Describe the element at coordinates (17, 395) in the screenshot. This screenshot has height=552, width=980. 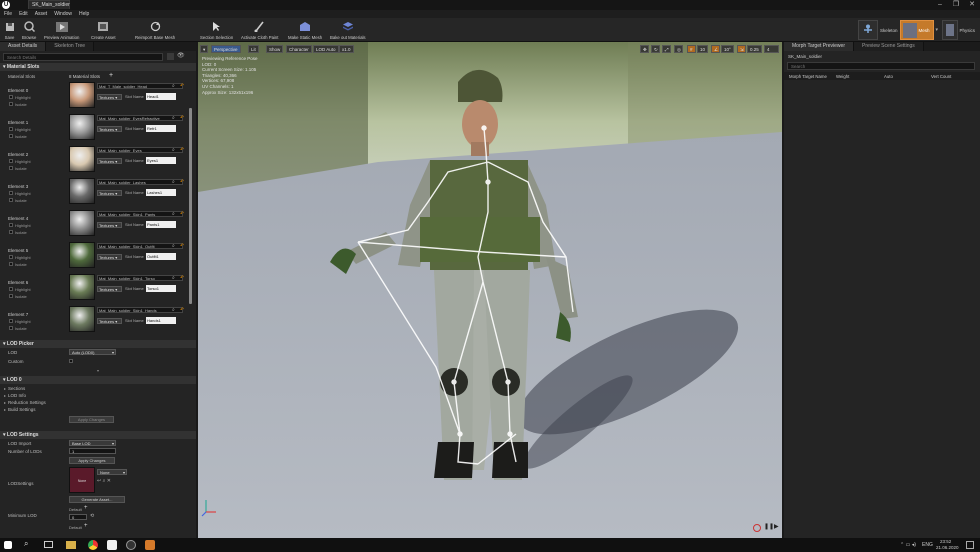
I see `lod-info-row: LOD Info` at that location.